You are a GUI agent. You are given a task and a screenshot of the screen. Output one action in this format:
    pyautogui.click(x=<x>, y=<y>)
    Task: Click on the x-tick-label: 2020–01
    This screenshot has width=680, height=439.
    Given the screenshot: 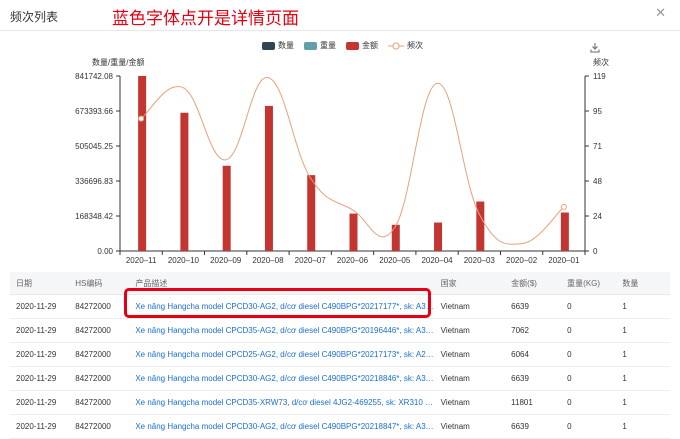 What is the action you would take?
    pyautogui.click(x=564, y=260)
    